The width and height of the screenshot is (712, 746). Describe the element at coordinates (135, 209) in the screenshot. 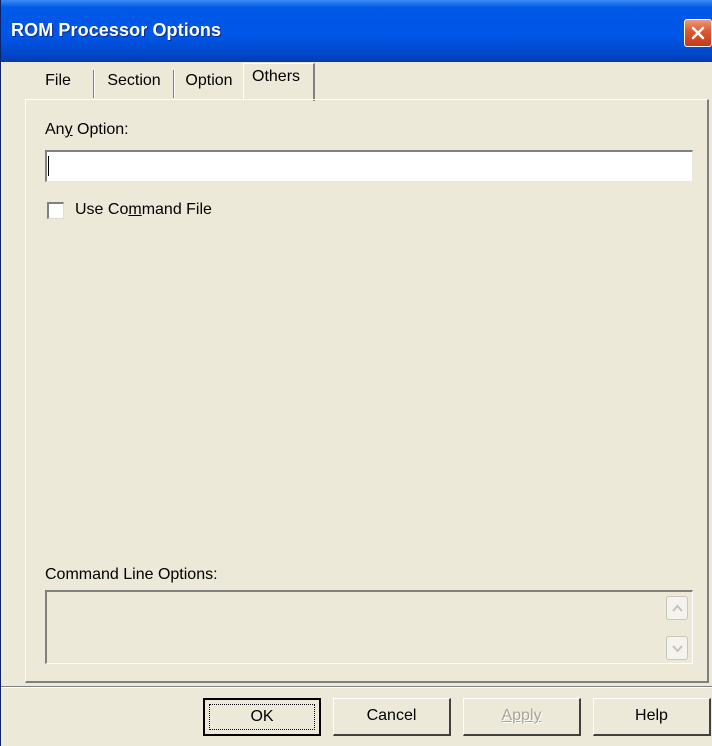

I see `use-command-file-label-mnemonic: m` at that location.